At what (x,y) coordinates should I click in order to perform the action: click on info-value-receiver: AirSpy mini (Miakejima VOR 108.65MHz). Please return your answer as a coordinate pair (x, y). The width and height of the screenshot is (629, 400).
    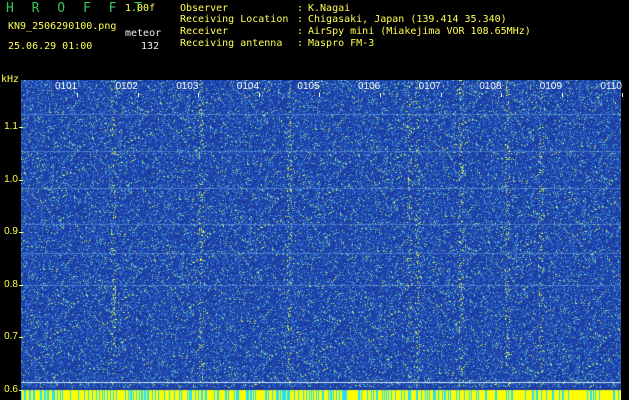
    Looking at the image, I should click on (419, 31).